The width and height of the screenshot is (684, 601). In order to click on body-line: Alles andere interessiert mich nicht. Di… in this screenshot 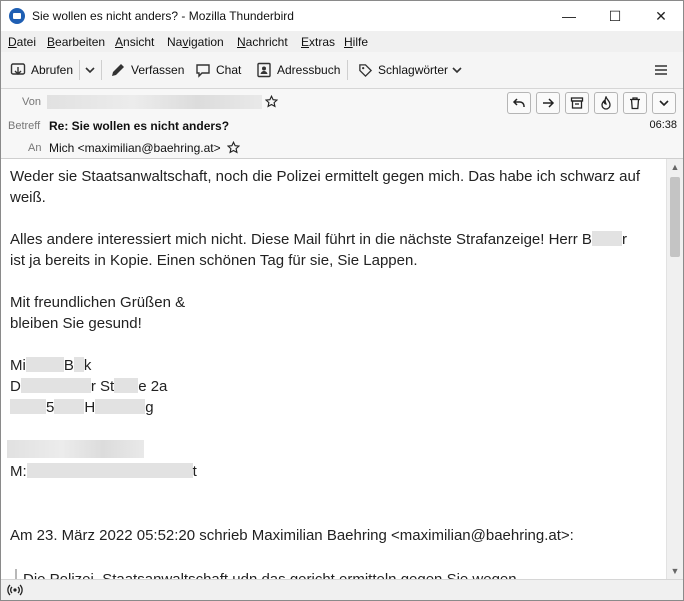, I will do `click(318, 239)`.